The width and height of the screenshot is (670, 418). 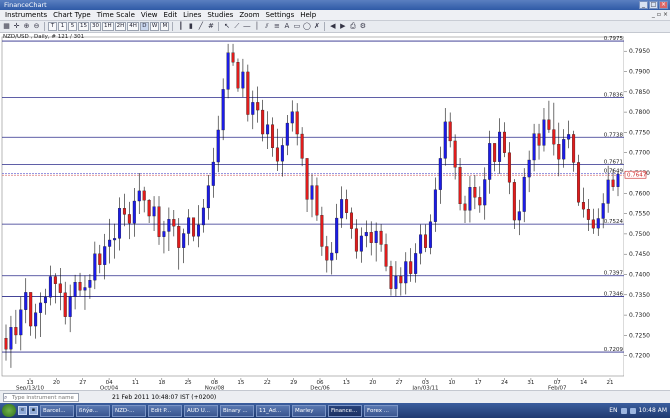 What do you see at coordinates (210, 26) in the screenshot?
I see `grid-icon: #` at bounding box center [210, 26].